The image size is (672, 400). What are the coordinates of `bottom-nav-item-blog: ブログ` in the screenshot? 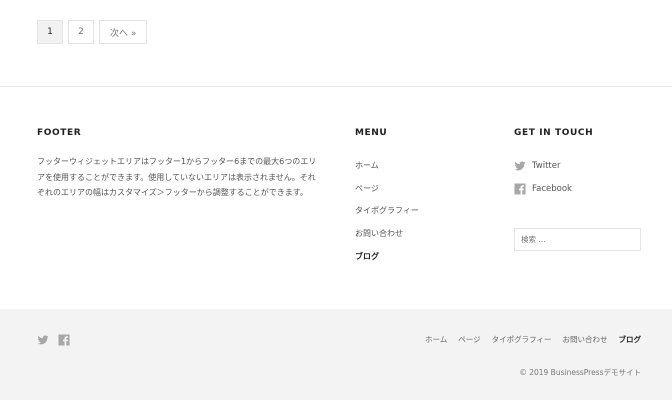 It's located at (630, 339).